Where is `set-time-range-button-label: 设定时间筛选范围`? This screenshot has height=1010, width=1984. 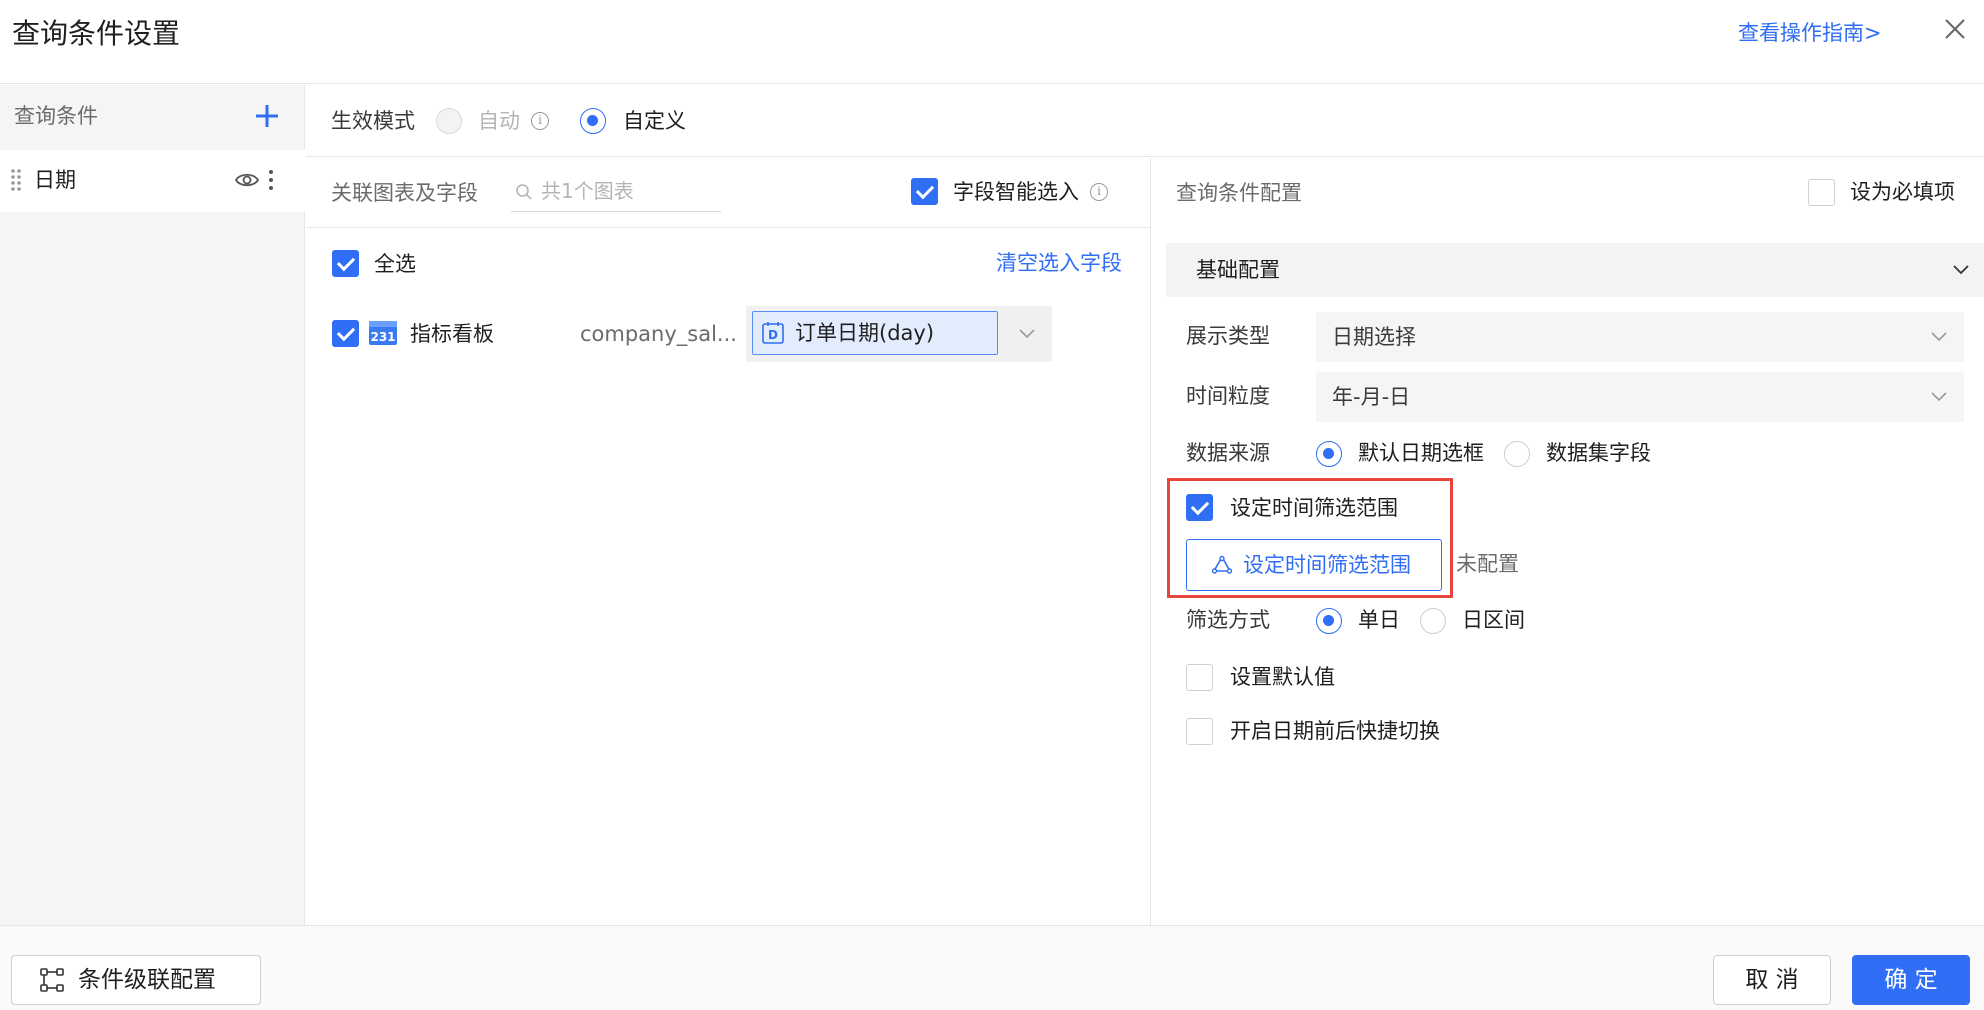
set-time-range-button-label: 设定时间筛选范围 is located at coordinates (1327, 565).